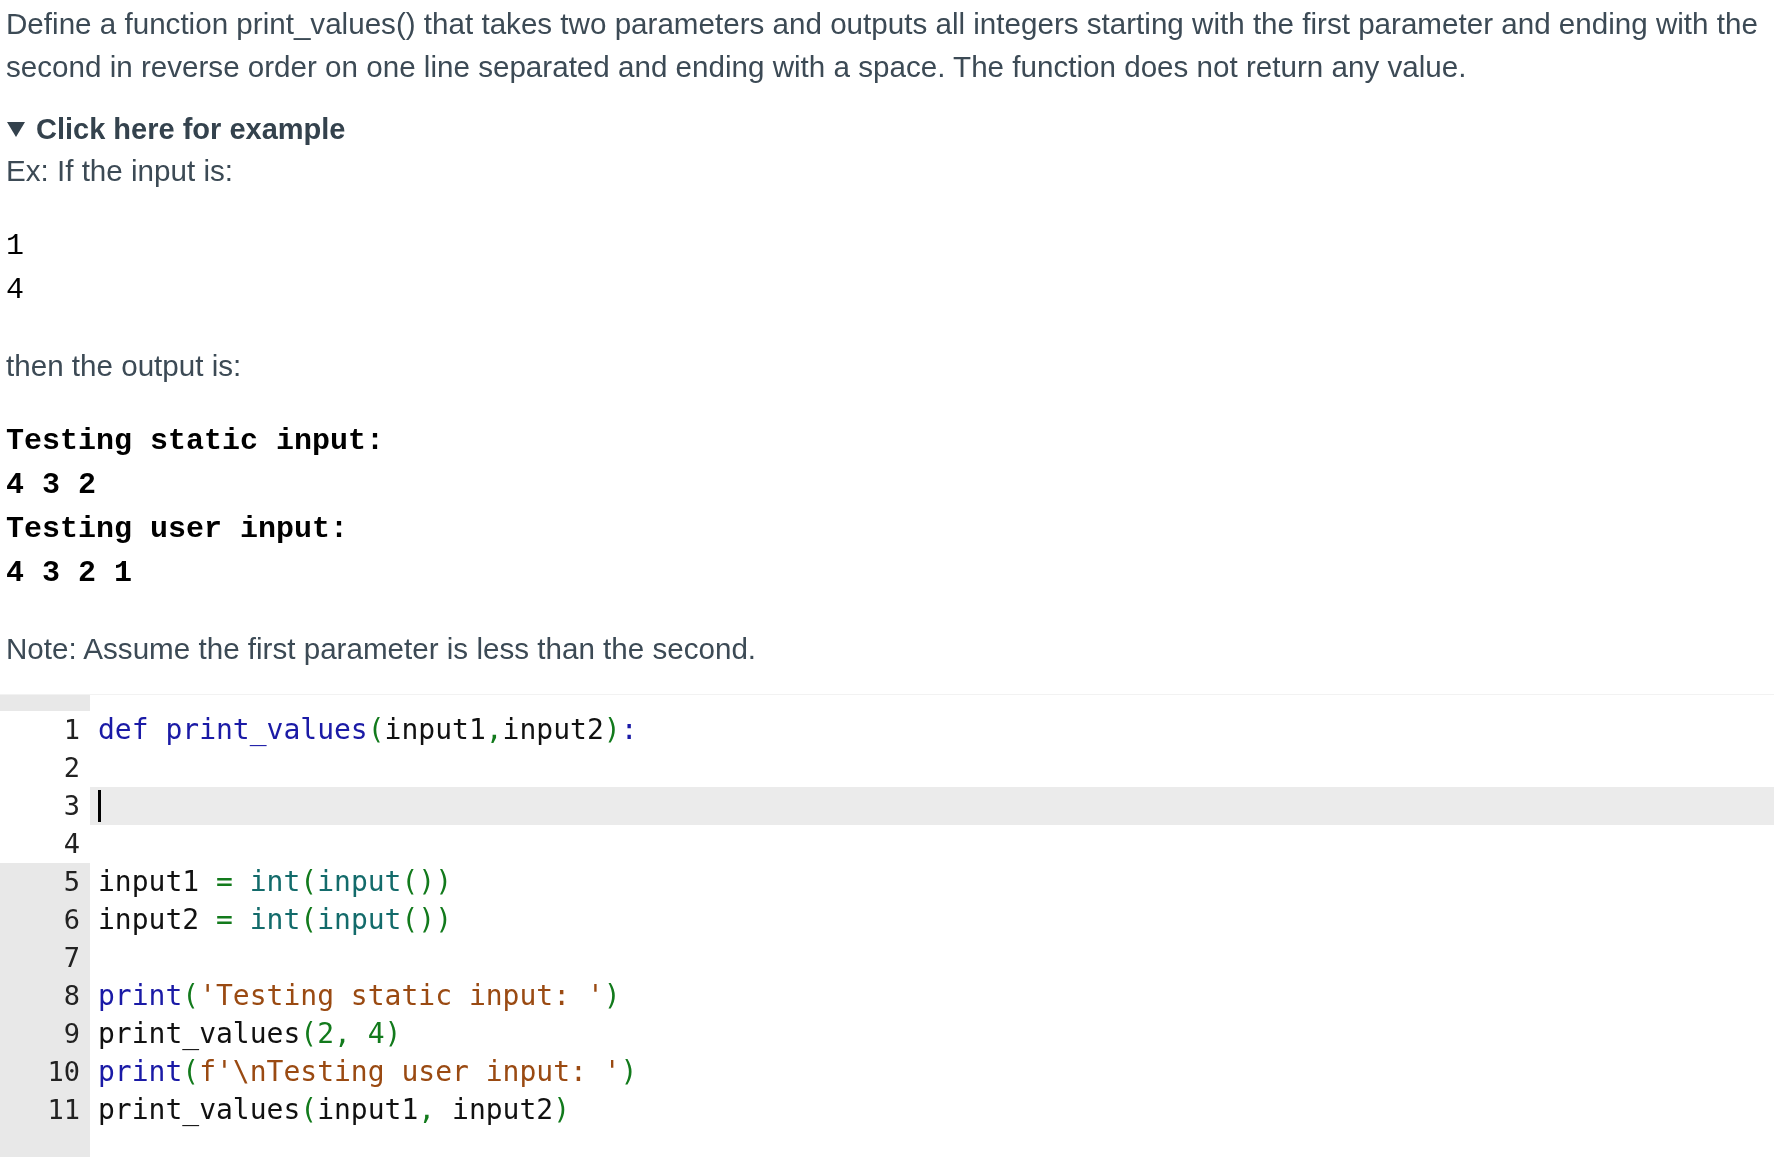 Image resolution: width=1774 pixels, height=1157 pixels. Describe the element at coordinates (45, 996) in the screenshot. I see `line-number: 8` at that location.